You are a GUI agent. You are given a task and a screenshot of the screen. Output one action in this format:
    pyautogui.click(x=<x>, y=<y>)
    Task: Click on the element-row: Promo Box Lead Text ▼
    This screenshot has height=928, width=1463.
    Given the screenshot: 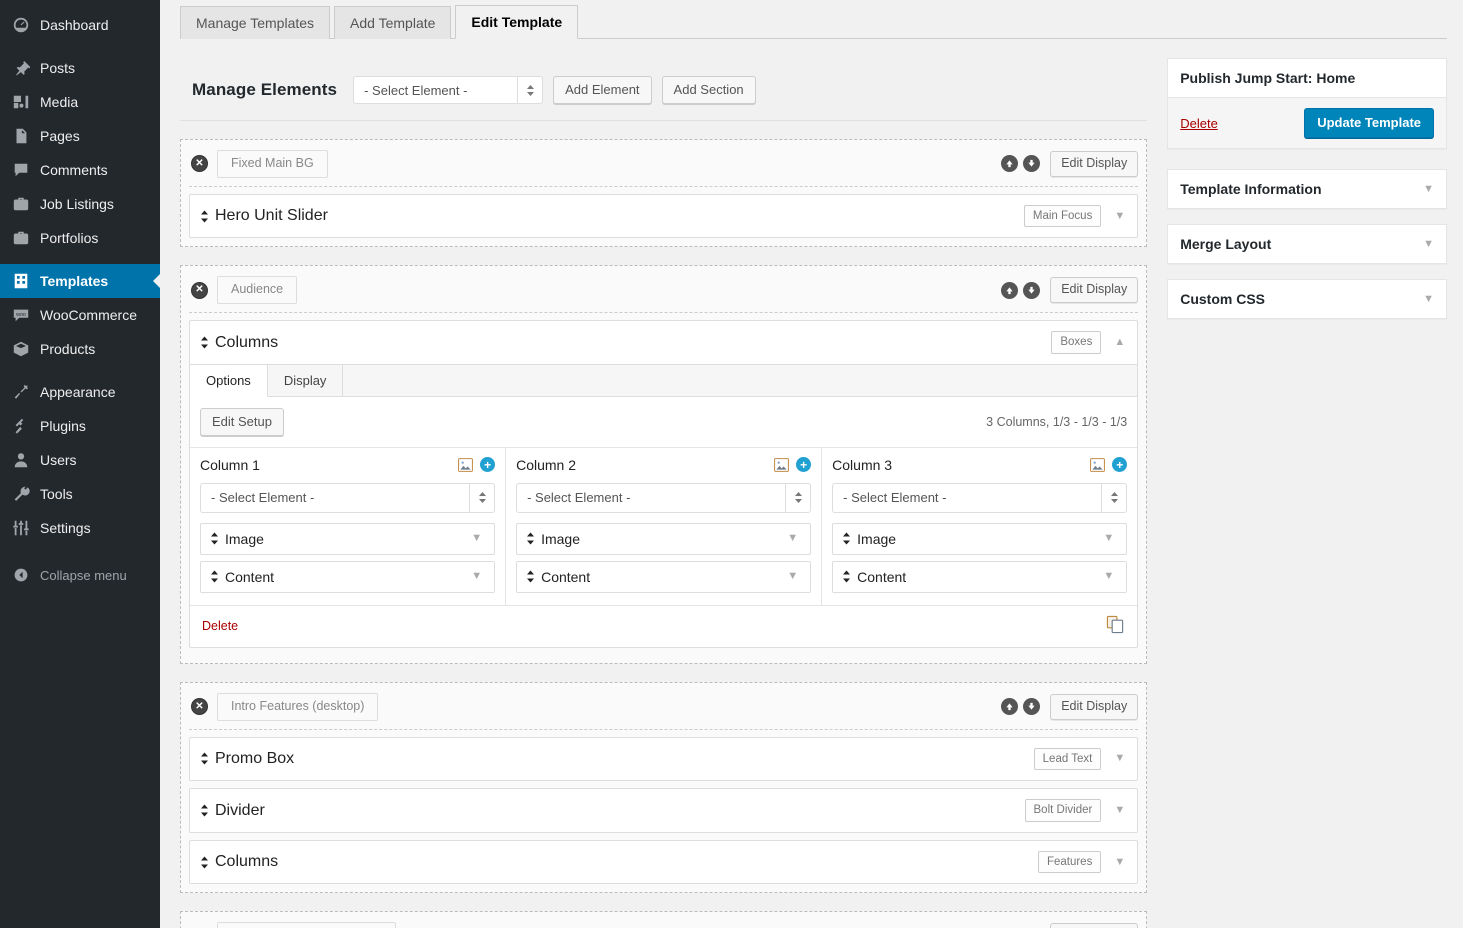 What is the action you would take?
    pyautogui.click(x=664, y=759)
    